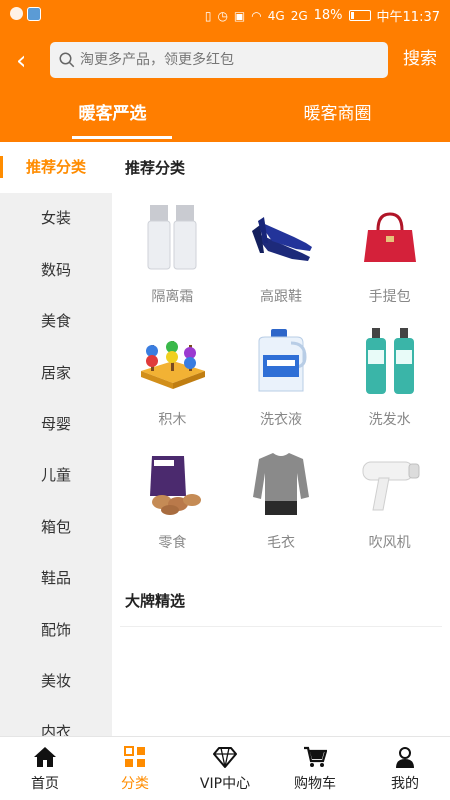  What do you see at coordinates (256, 15) in the screenshot?
I see `wifi-icon: ◠` at bounding box center [256, 15].